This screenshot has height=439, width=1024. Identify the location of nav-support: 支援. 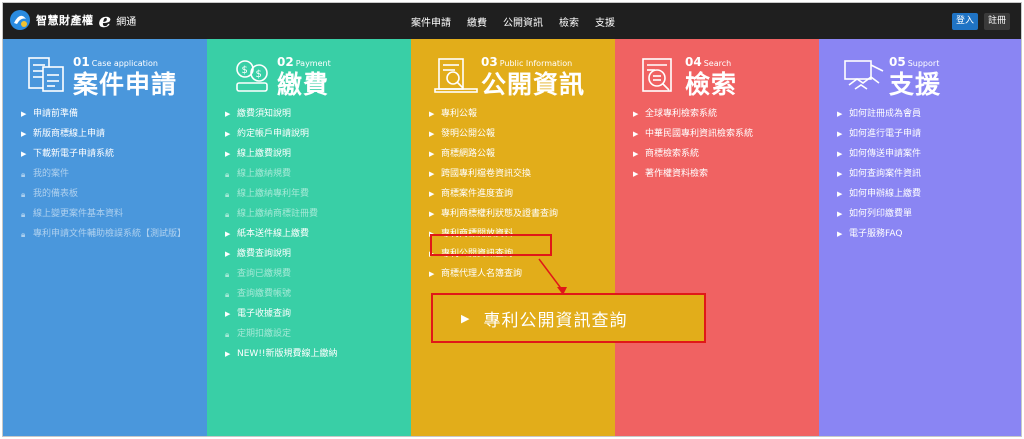
(605, 21).